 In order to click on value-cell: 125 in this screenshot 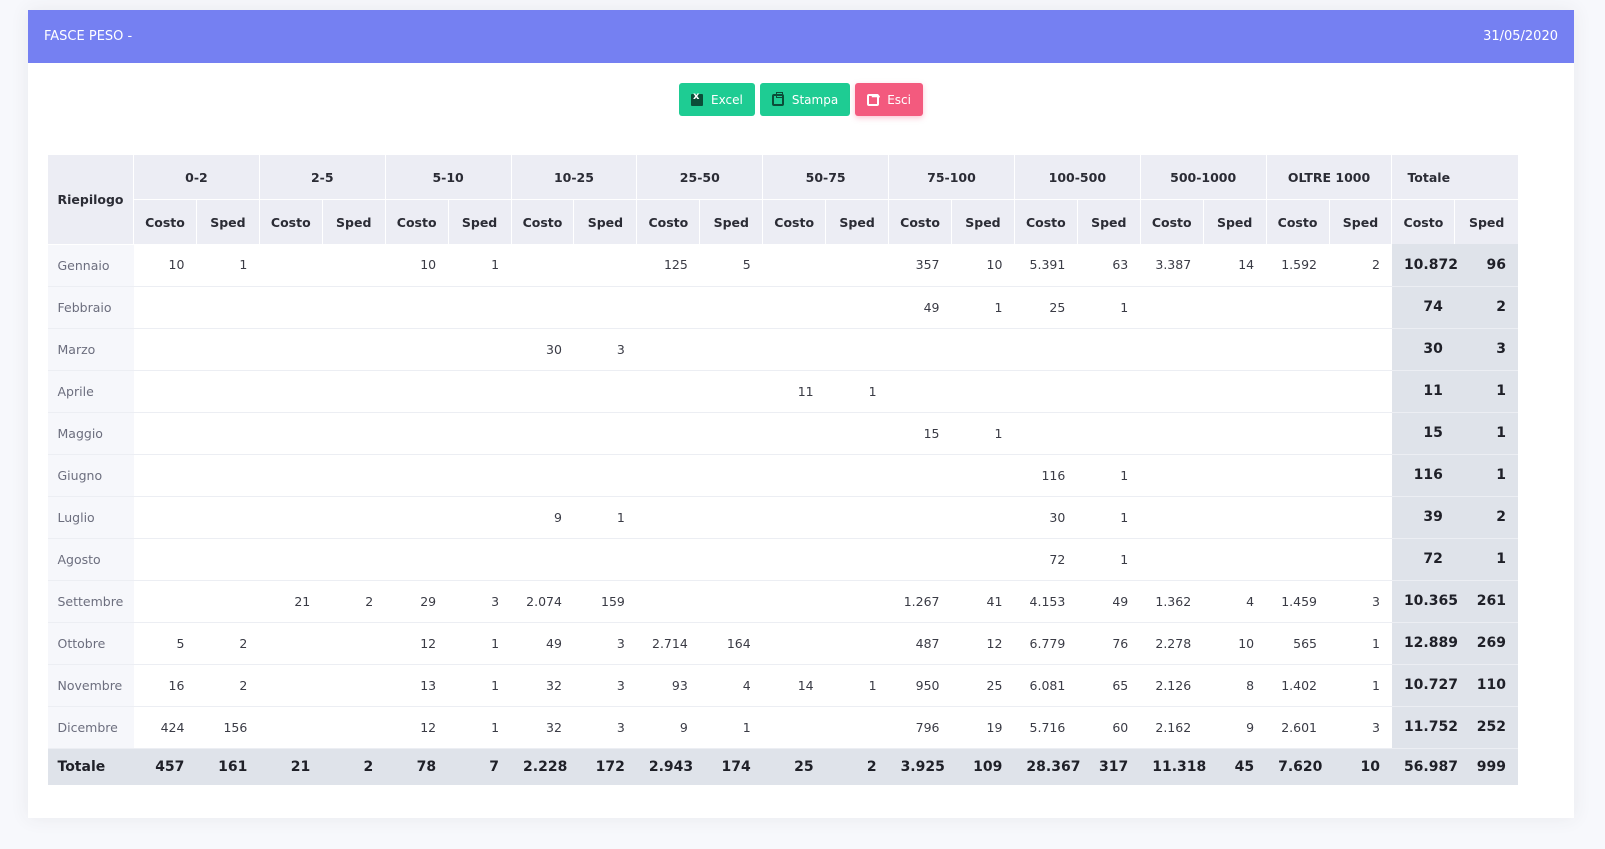, I will do `click(668, 265)`.